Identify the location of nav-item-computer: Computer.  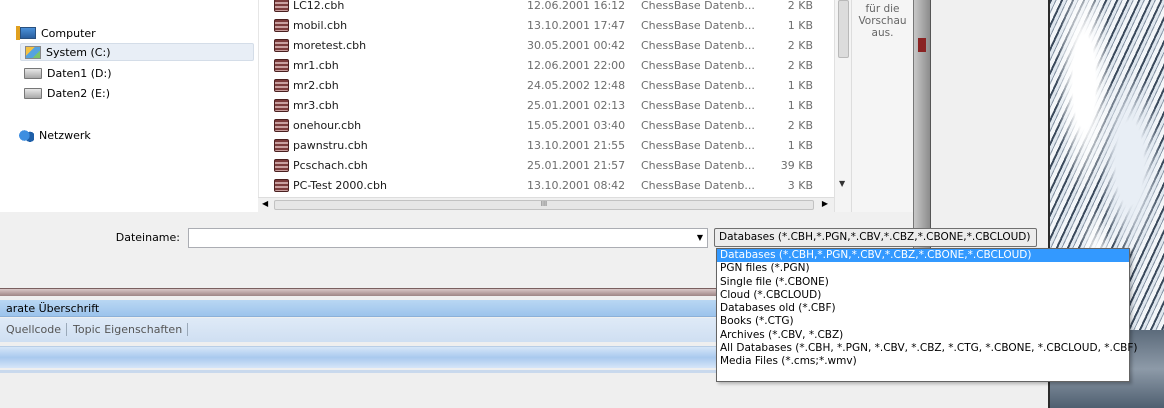
(55, 33).